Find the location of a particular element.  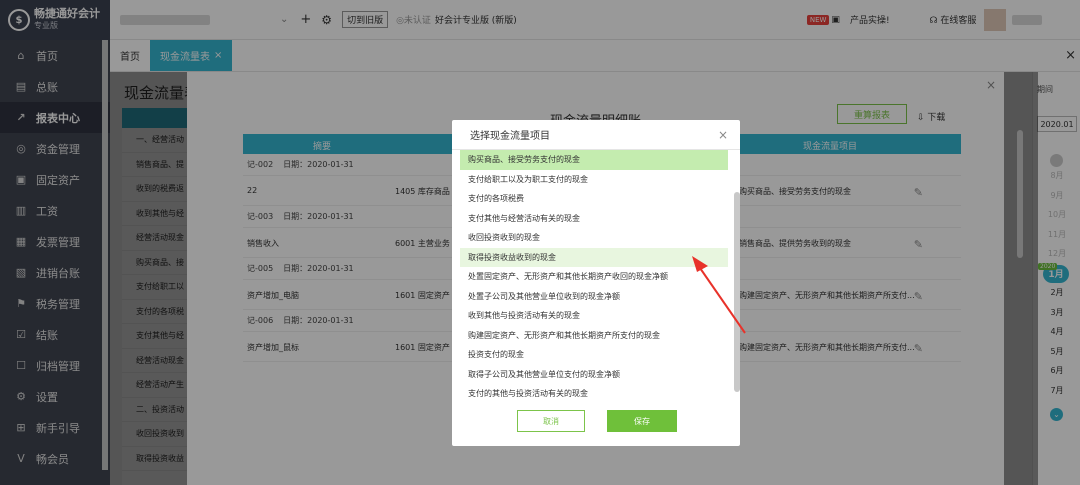

arrow-head is located at coordinates (700, 264).